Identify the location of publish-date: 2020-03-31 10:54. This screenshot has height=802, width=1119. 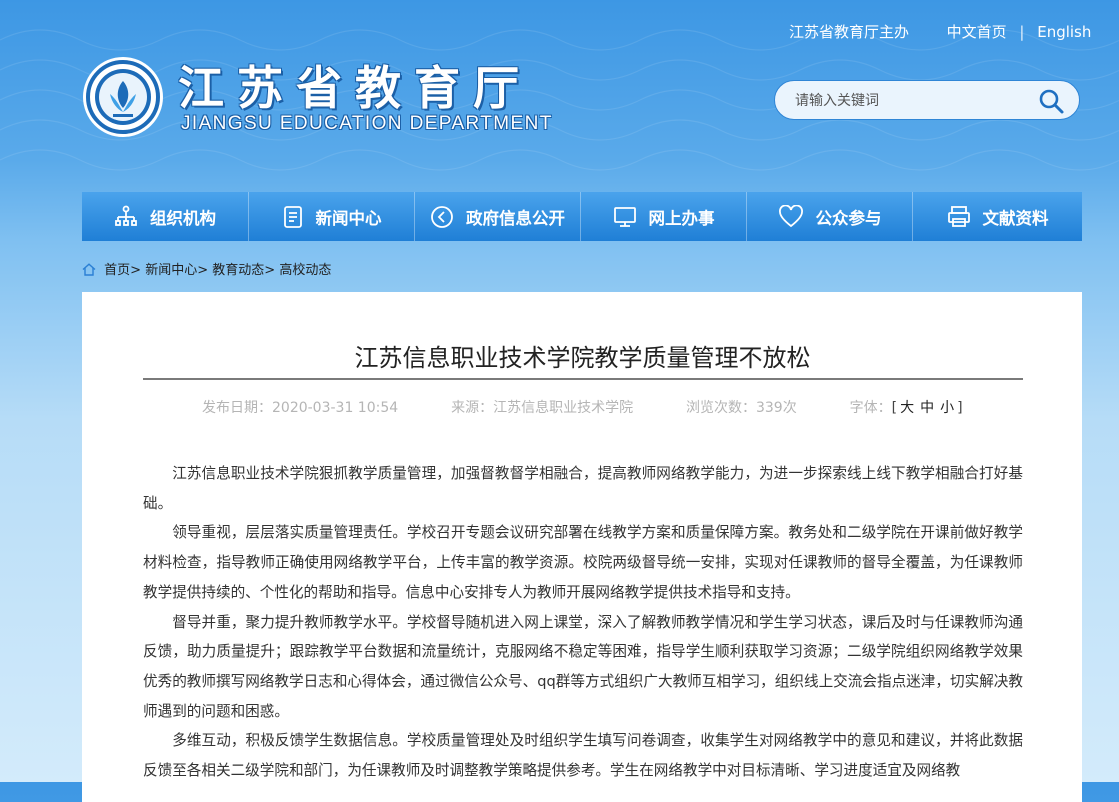
(335, 408).